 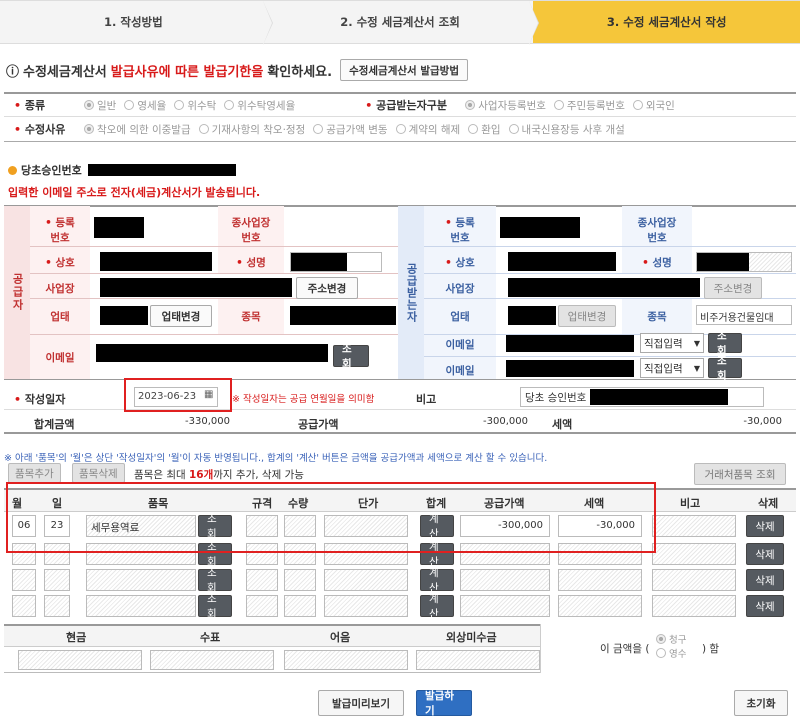 I want to click on supplier-item-value, so click(x=343, y=315).